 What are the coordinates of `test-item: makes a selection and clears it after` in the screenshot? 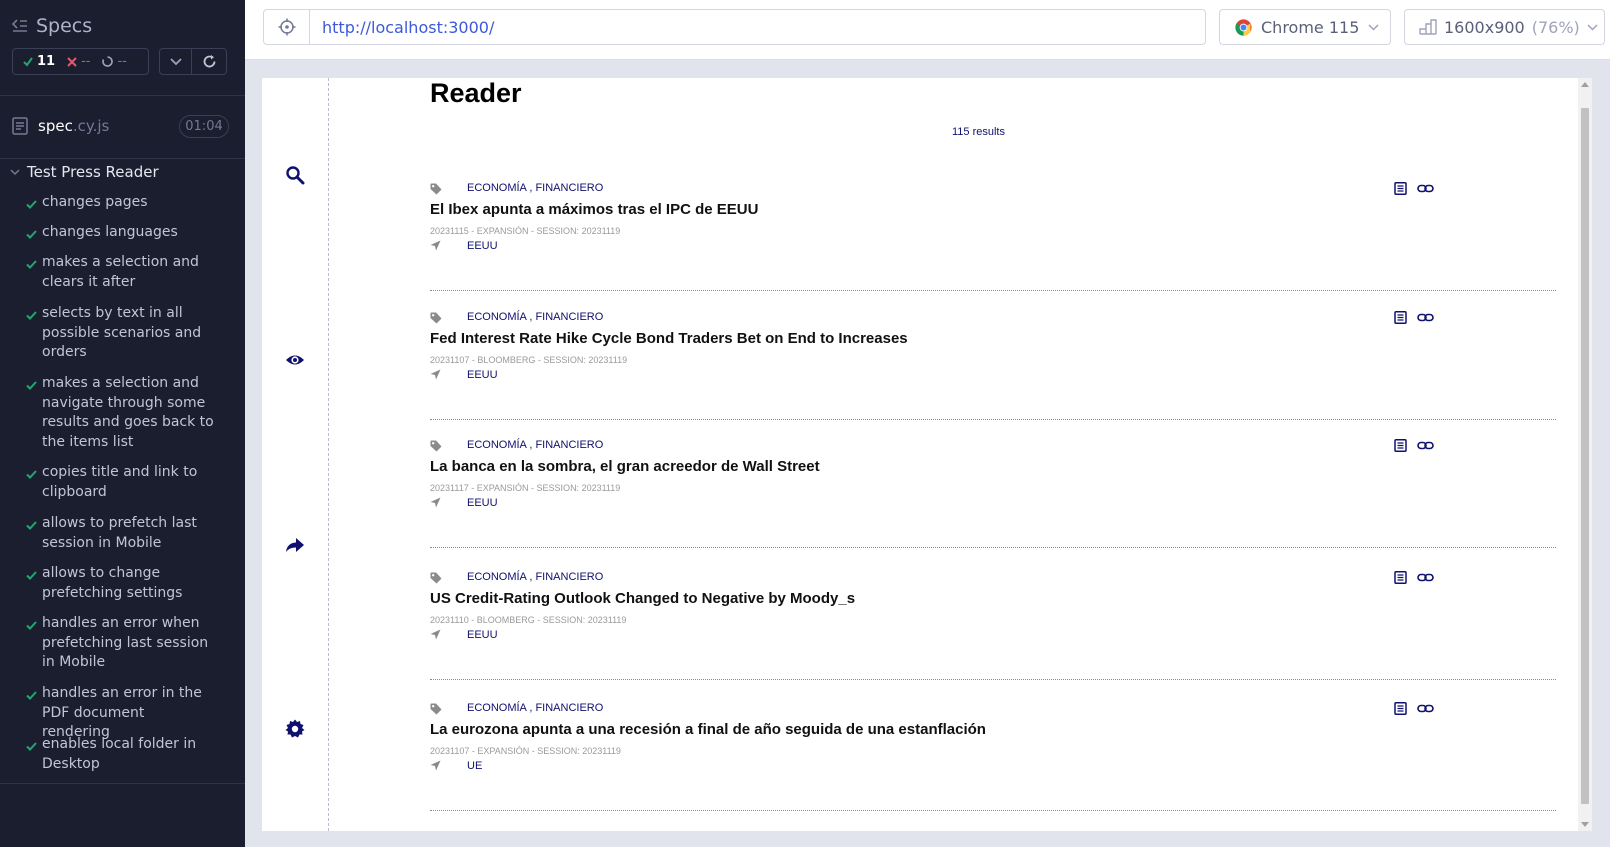 It's located at (121, 272).